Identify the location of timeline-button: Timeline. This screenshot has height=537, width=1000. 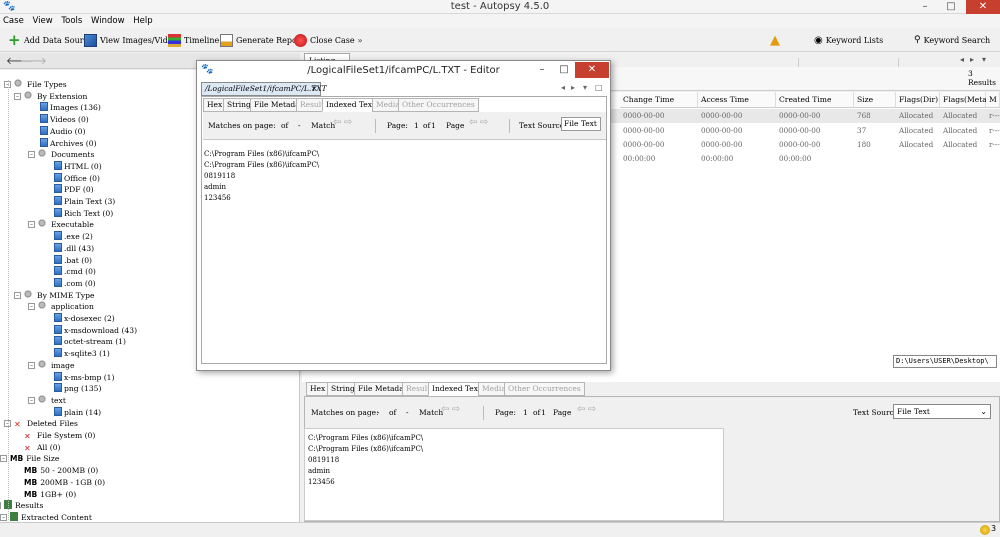
(193, 40).